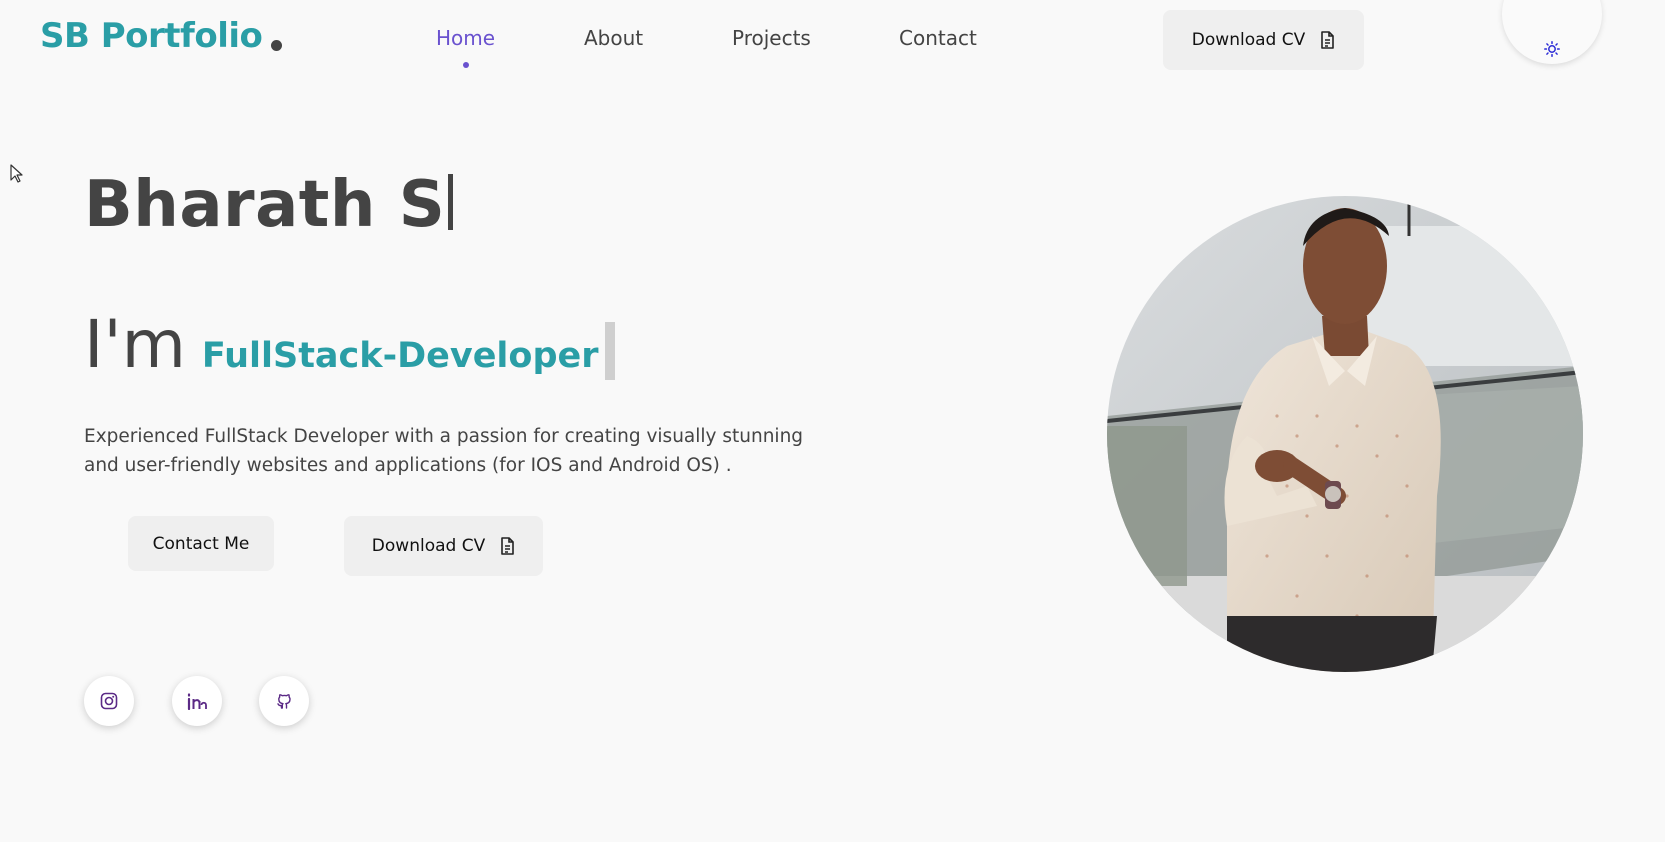 This screenshot has height=842, width=1665. I want to click on nav-item-home: Home, so click(466, 47).